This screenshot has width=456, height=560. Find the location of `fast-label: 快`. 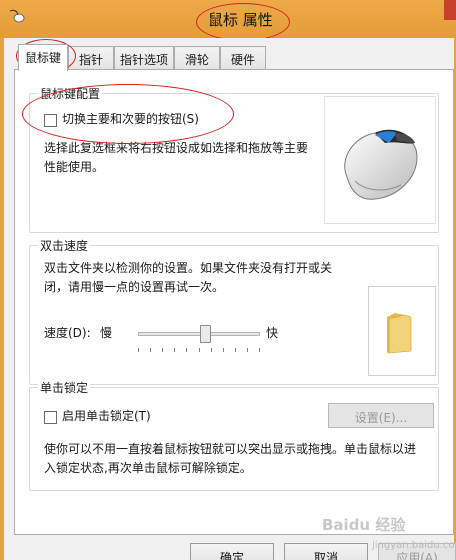

fast-label: 快 is located at coordinates (272, 333).